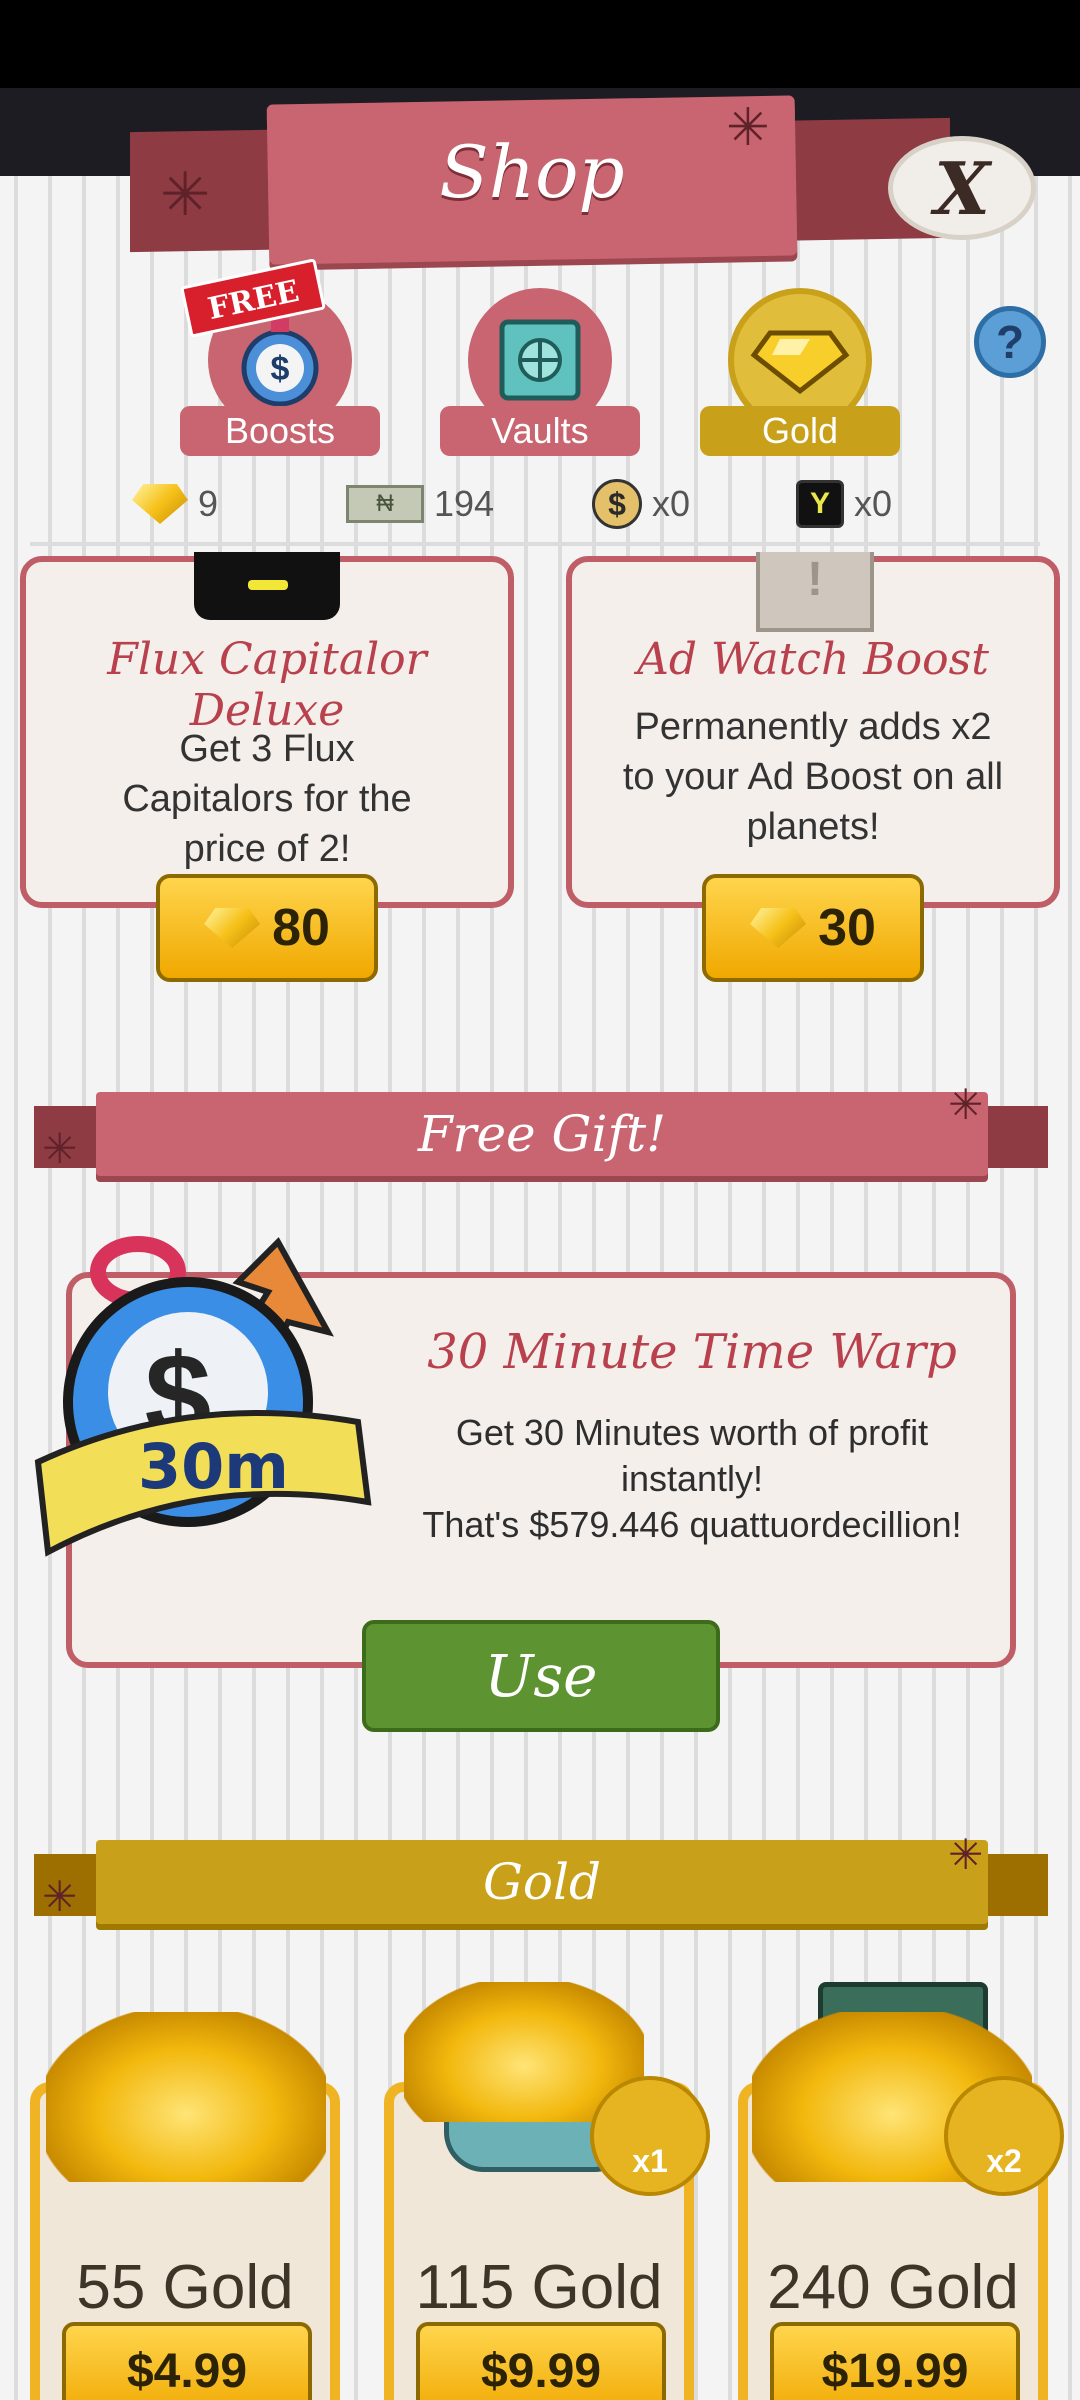 The height and width of the screenshot is (2400, 1080). I want to click on timer-badge-text: 30m, so click(213, 1466).